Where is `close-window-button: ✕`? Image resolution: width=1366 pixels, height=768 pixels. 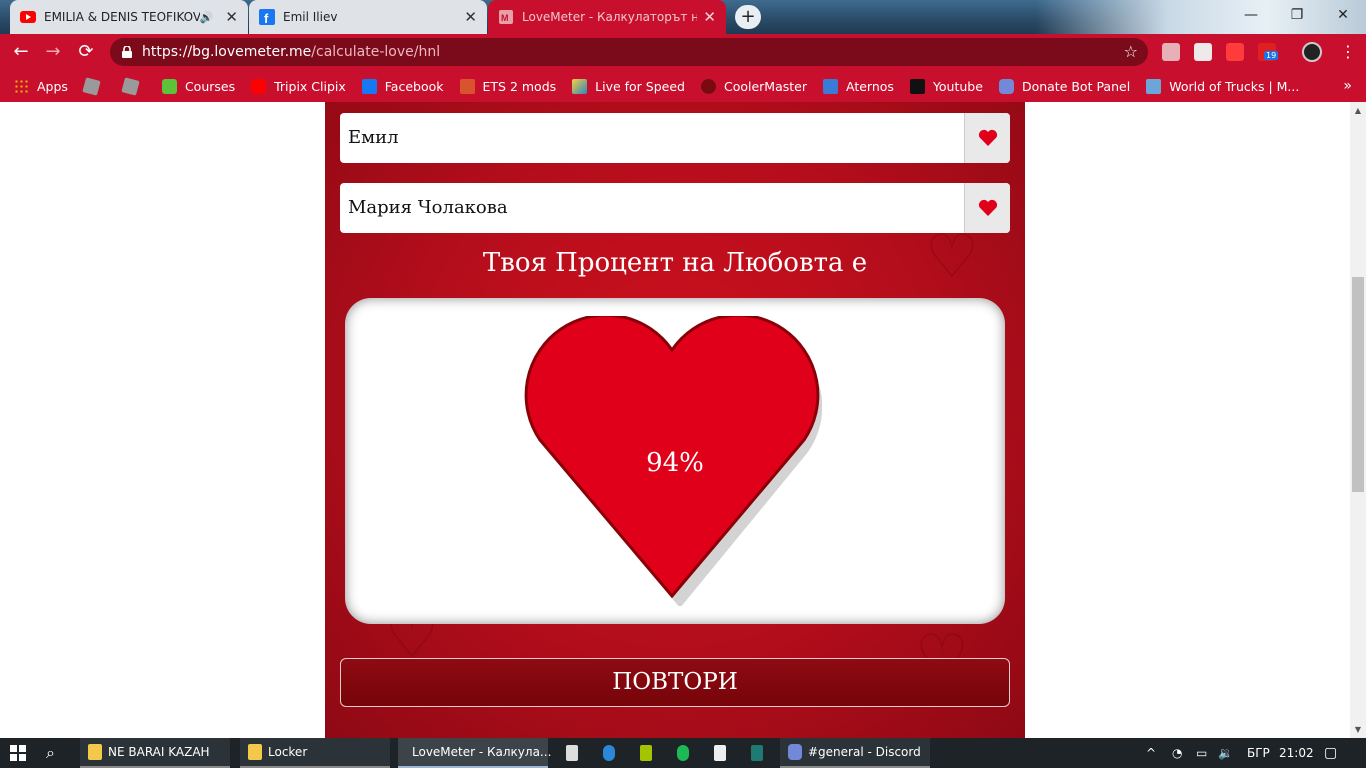
close-window-button: ✕ is located at coordinates (1343, 15).